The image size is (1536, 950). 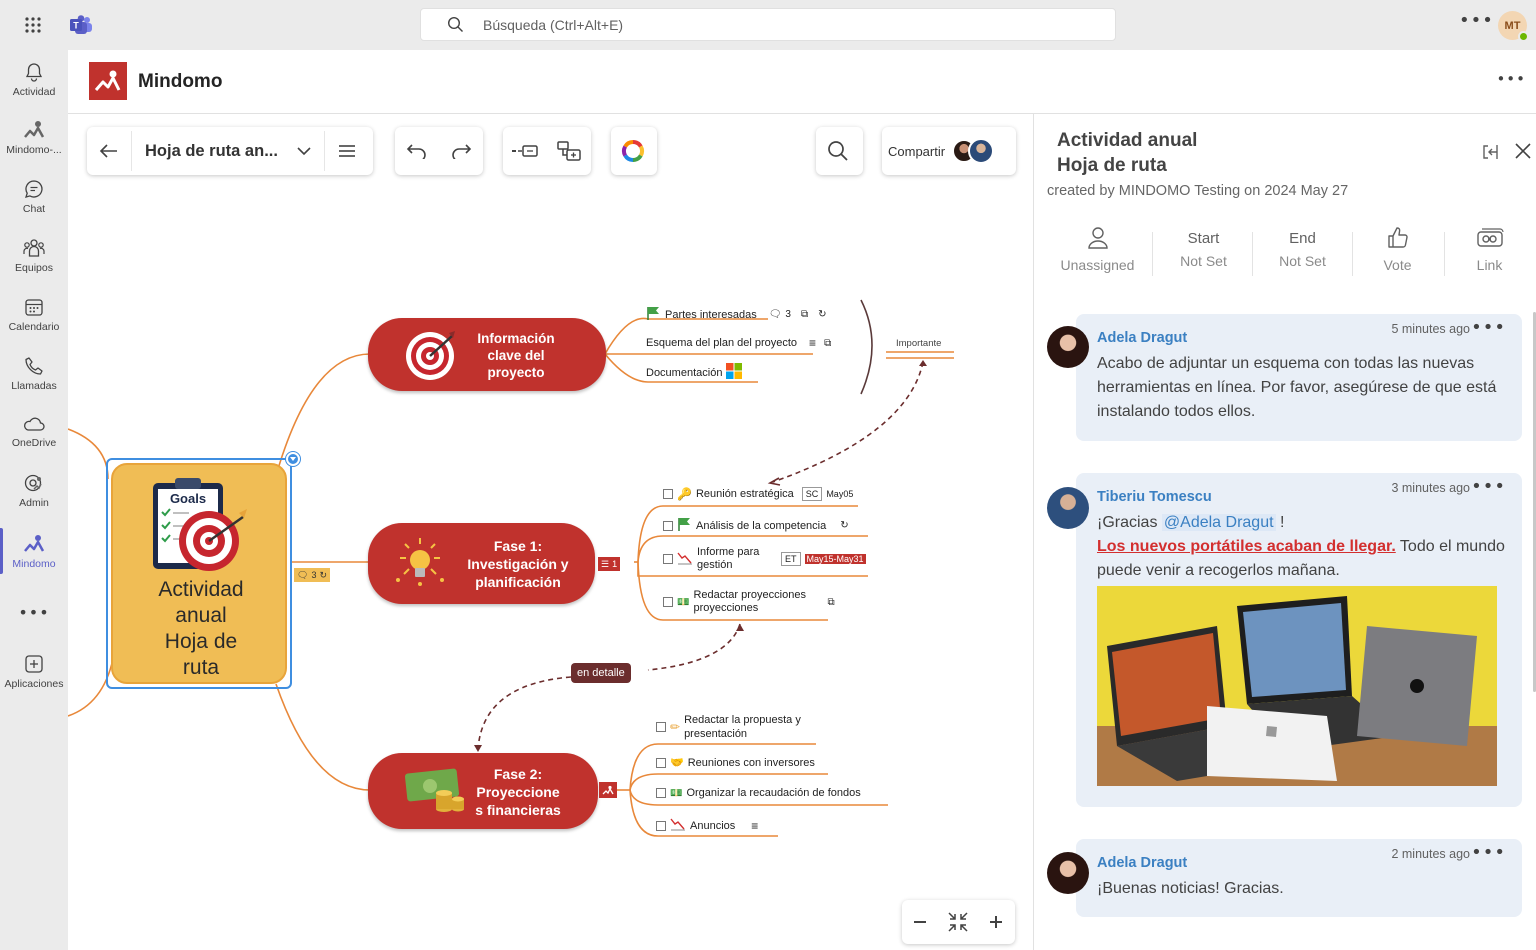 I want to click on central-title-line: anual, so click(x=201, y=615).